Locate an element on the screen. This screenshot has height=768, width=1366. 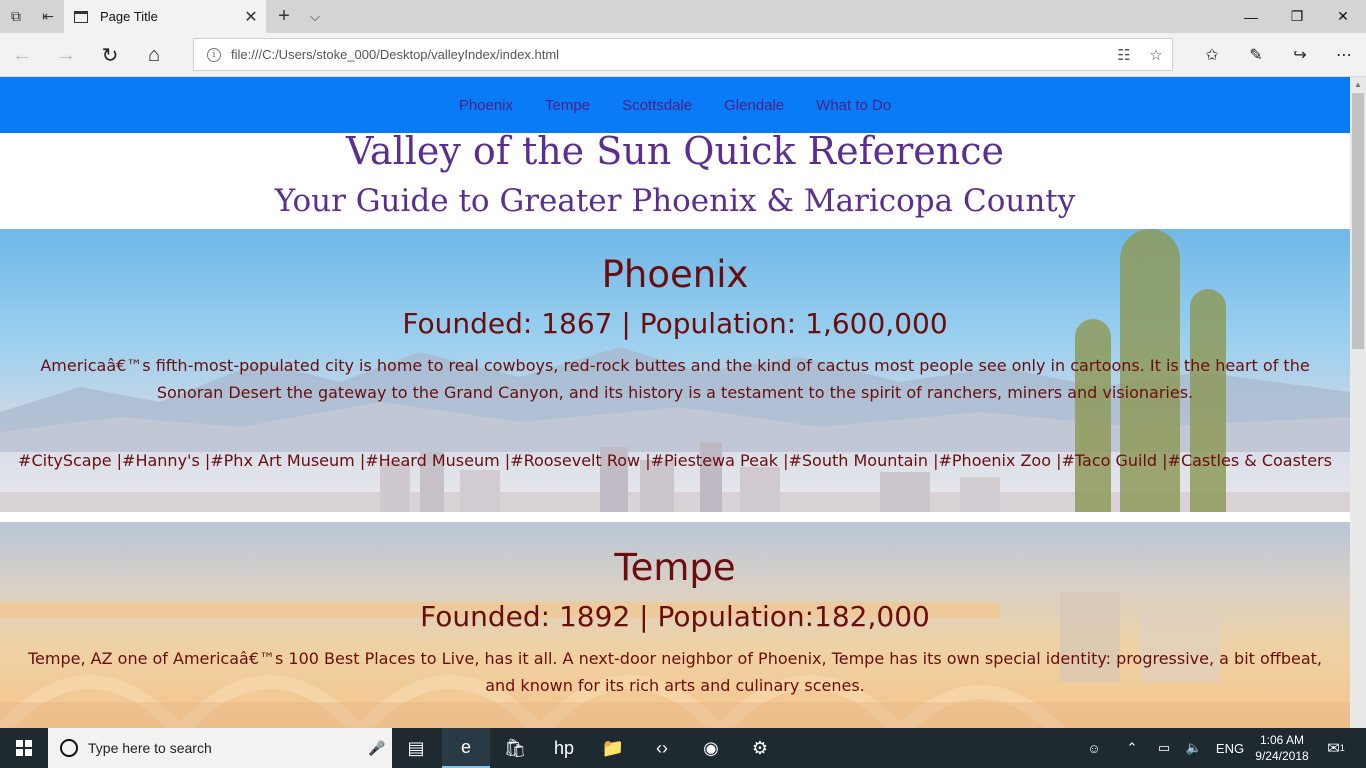
chrome-icon: ◉ is located at coordinates (711, 748).